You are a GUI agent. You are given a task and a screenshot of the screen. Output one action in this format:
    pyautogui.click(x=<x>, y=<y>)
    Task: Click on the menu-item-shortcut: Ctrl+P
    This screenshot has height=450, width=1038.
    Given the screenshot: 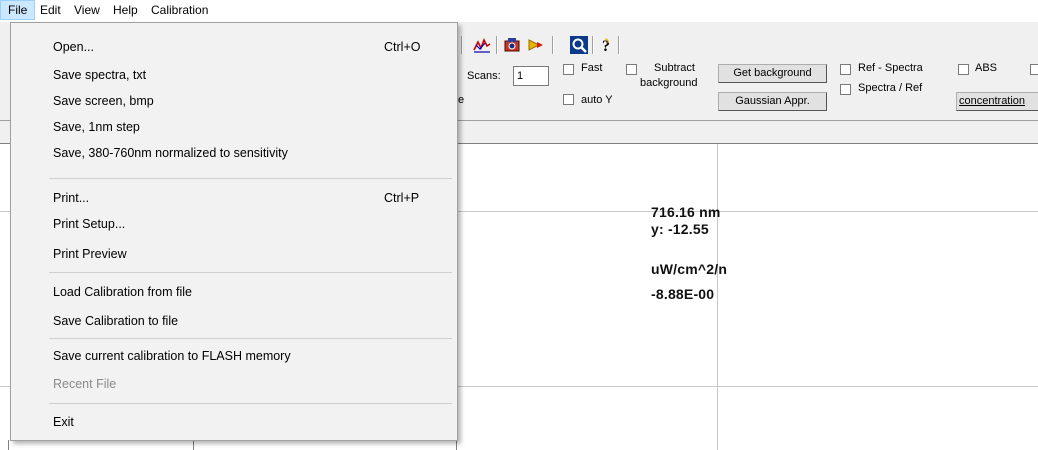 What is the action you would take?
    pyautogui.click(x=402, y=198)
    